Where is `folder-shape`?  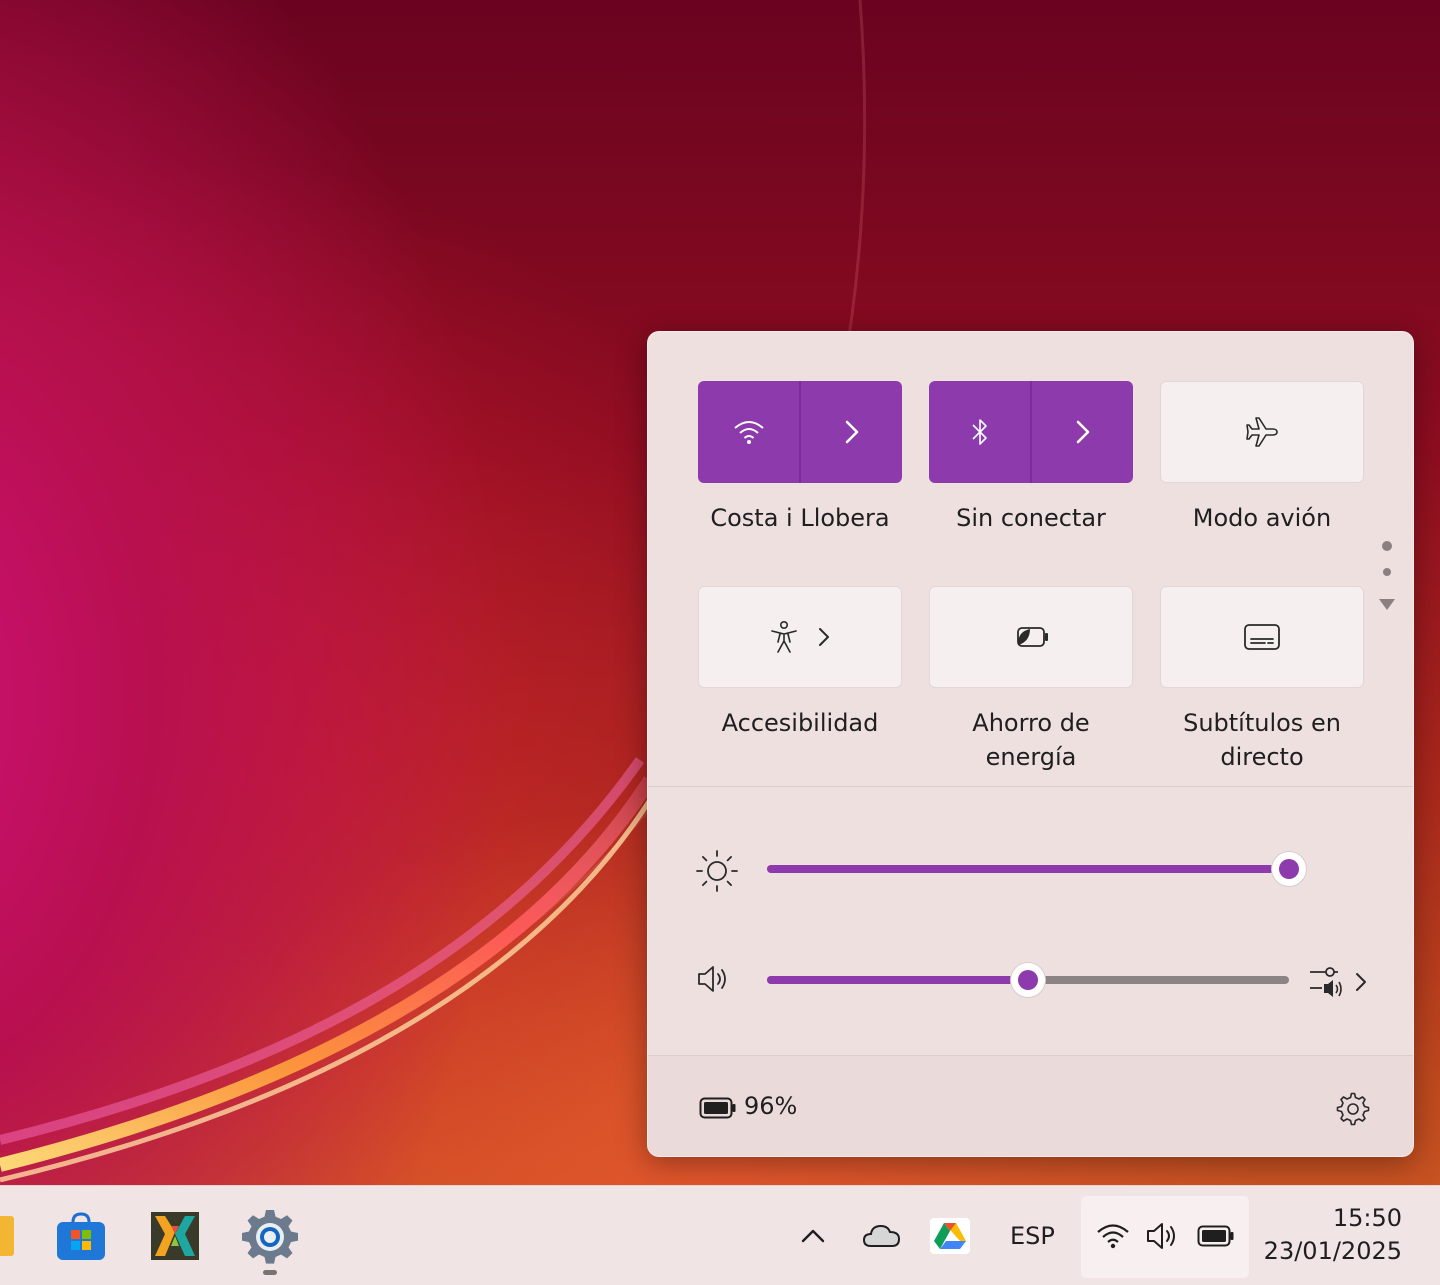 folder-shape is located at coordinates (7, 1236).